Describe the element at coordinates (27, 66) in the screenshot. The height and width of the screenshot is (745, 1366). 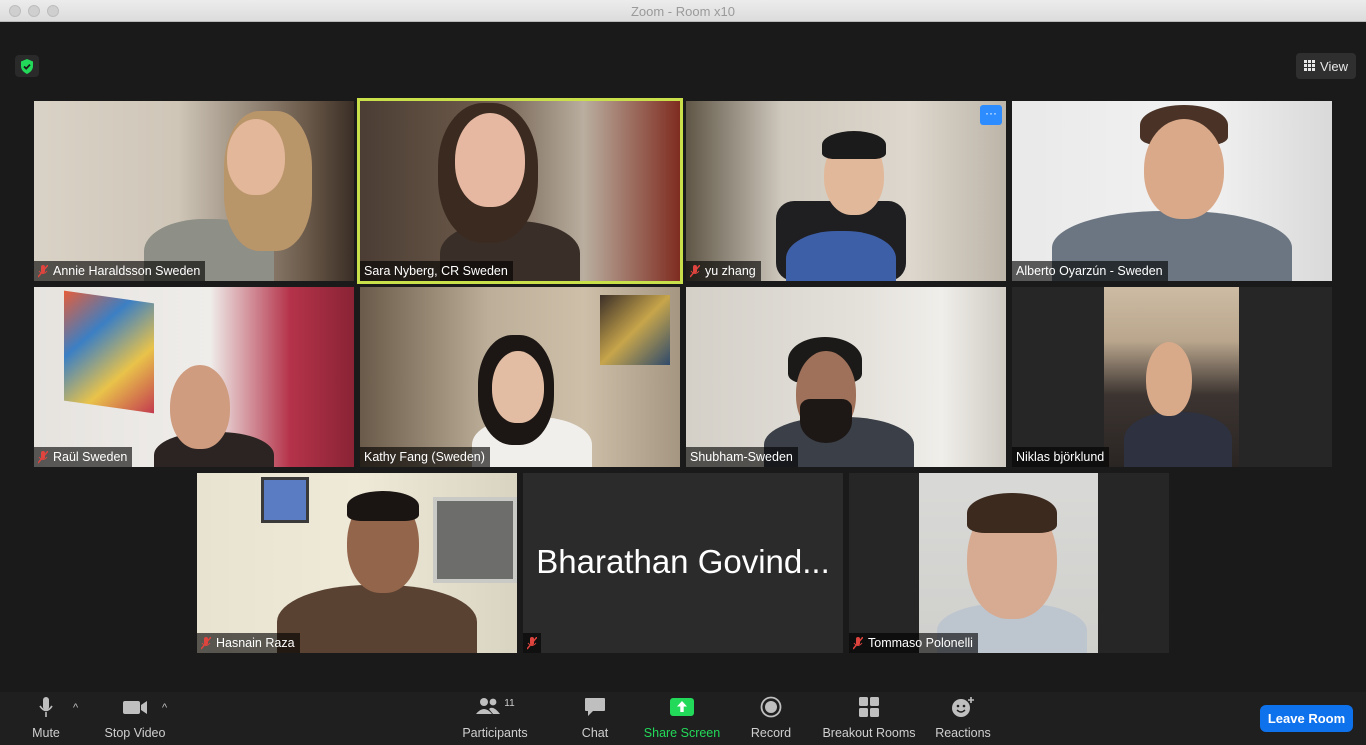
I see `encryption-shield-icon` at that location.